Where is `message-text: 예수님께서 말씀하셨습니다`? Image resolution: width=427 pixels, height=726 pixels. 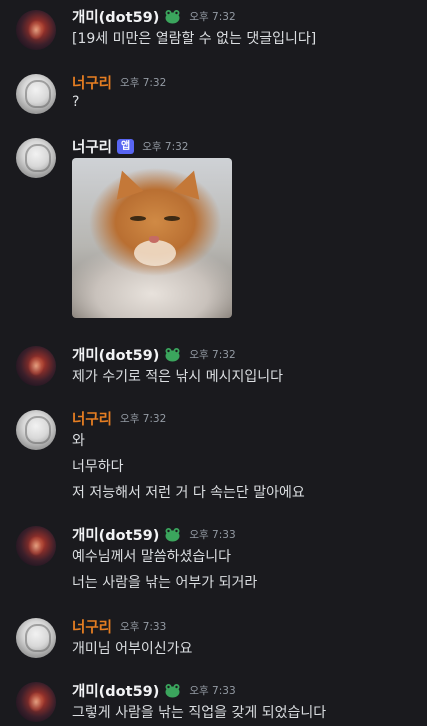
message-text: 예수님께서 말씀하셨습니다 is located at coordinates (152, 557).